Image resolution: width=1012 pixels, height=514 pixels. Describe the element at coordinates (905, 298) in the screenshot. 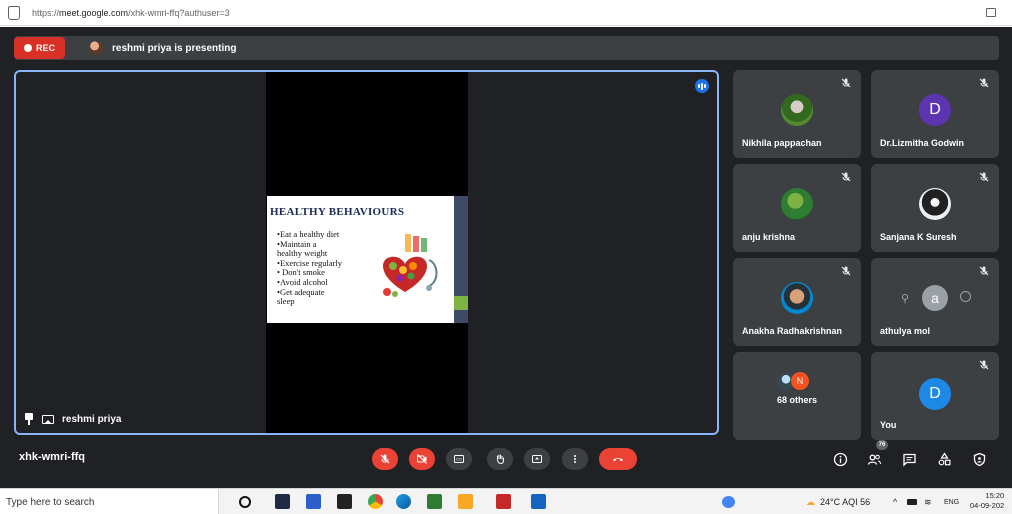

I see `pin-icon: ⚲` at that location.